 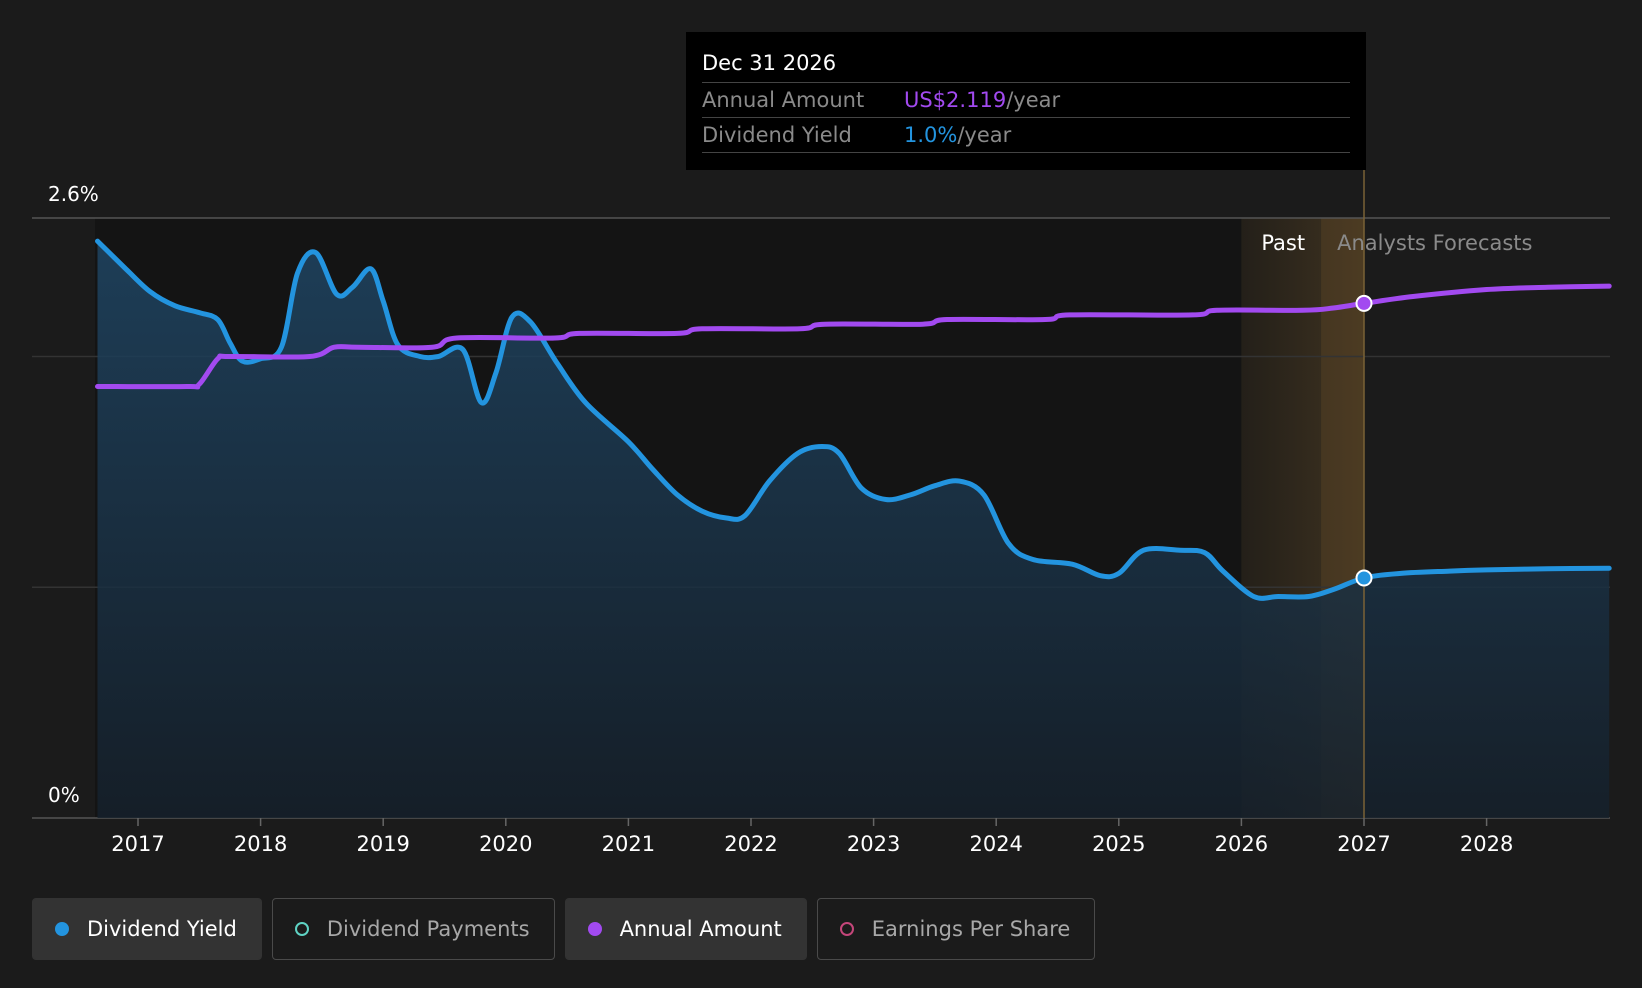 What do you see at coordinates (137, 844) in the screenshot?
I see `x-tick-label: 2017` at bounding box center [137, 844].